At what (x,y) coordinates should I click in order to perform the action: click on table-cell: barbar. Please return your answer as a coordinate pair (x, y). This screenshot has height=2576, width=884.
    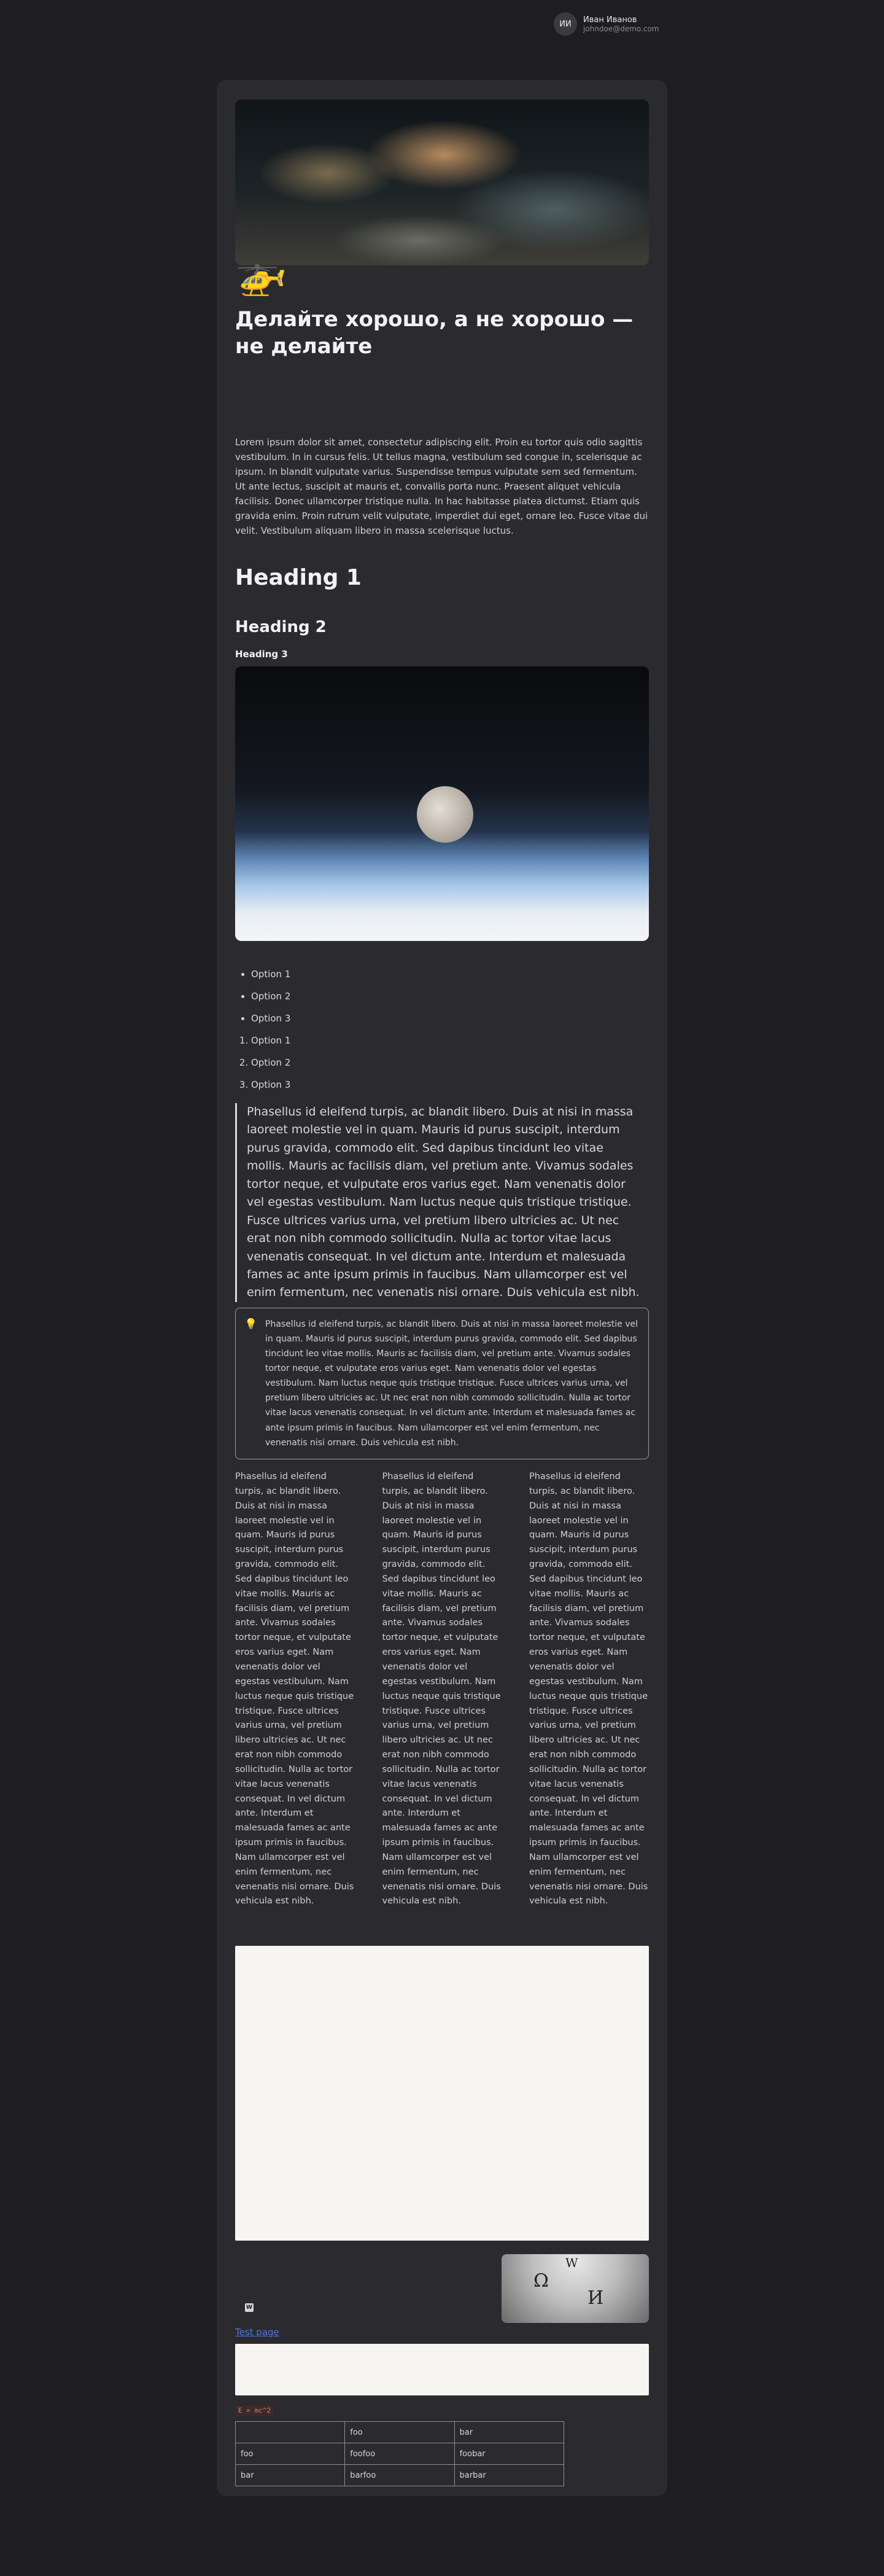
    Looking at the image, I should click on (509, 2475).